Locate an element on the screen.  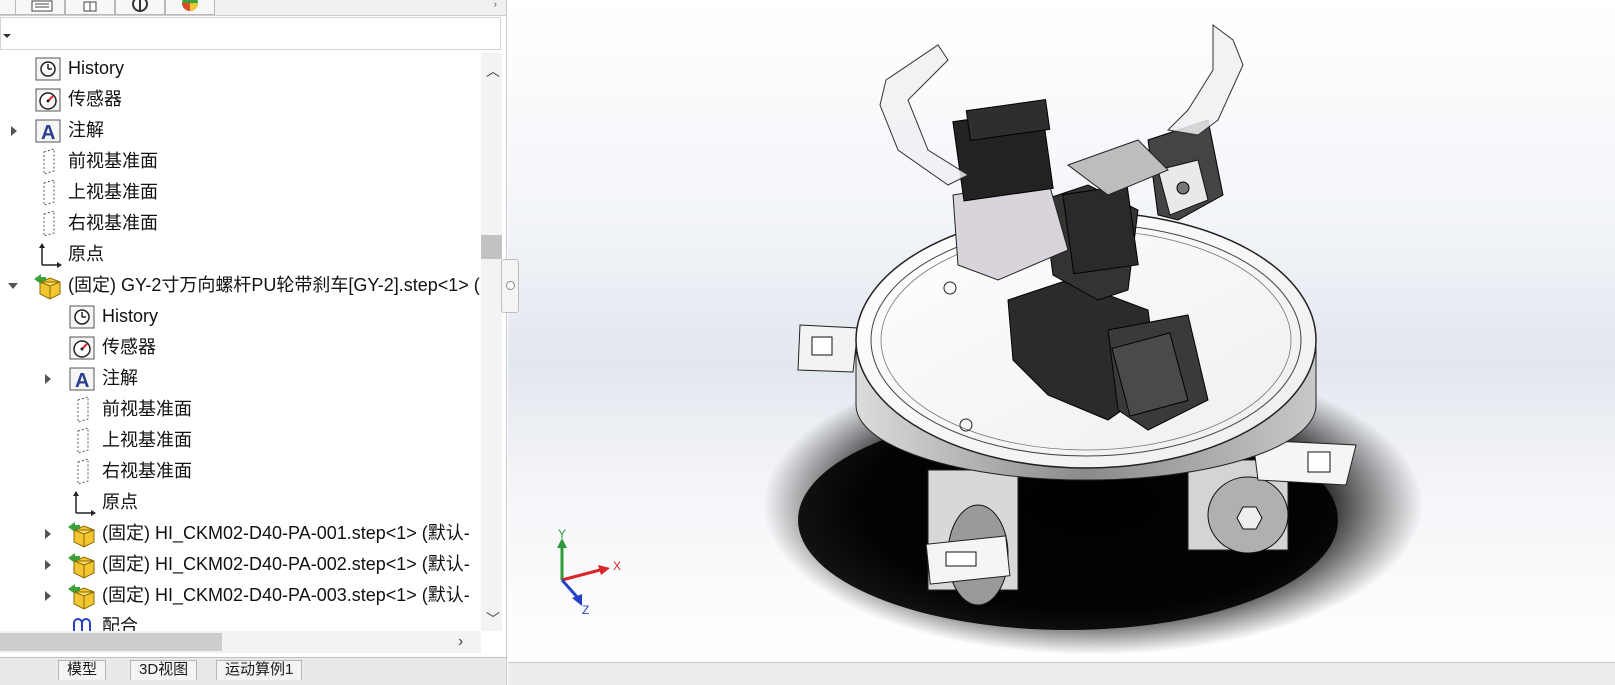
mate-paperclip-icon is located at coordinates (82, 622).